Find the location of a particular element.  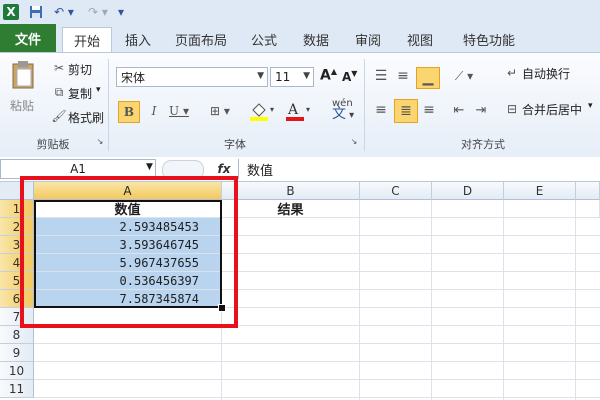

tab-formulas: 公式 is located at coordinates (264, 39).